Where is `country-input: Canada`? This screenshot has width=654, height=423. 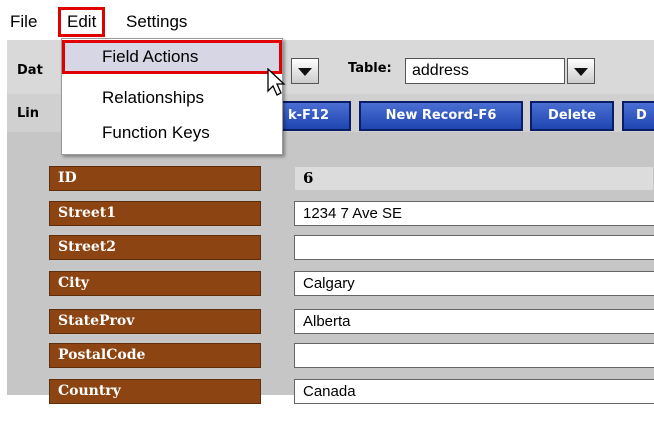 country-input: Canada is located at coordinates (474, 391).